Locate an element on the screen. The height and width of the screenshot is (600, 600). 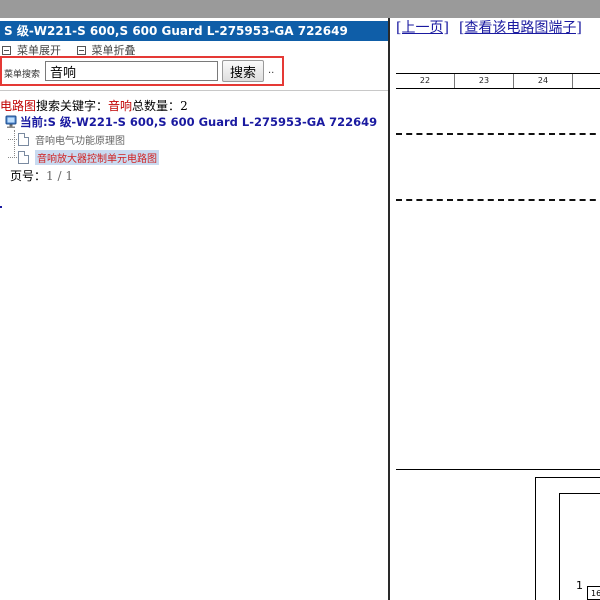
top-bar is located at coordinates (300, 9).